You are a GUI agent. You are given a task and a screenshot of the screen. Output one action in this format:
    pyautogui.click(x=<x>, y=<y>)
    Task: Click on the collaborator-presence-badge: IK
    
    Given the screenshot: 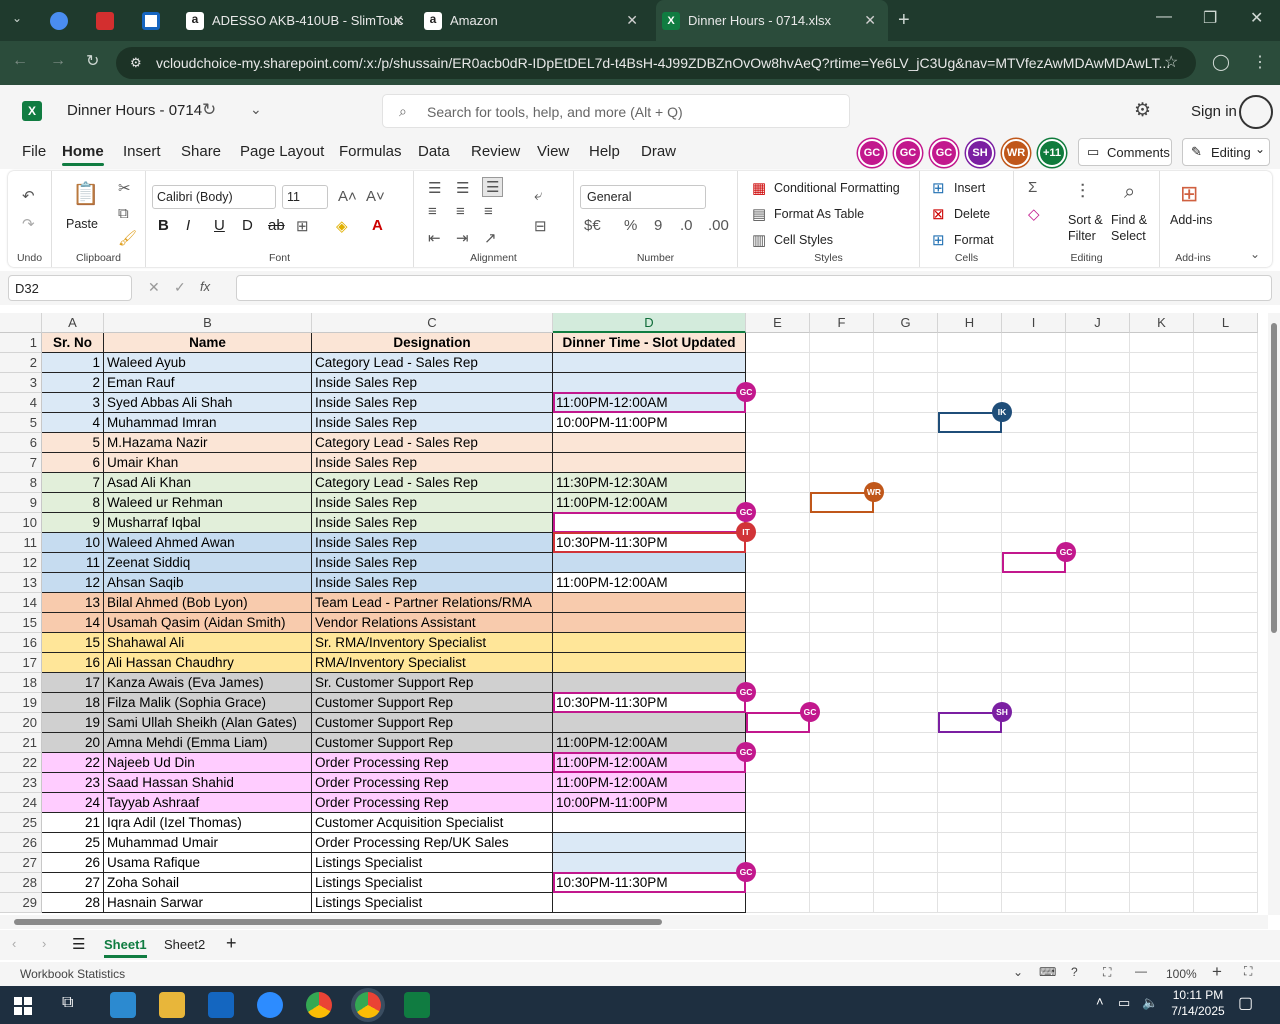 What is the action you would take?
    pyautogui.click(x=1002, y=412)
    